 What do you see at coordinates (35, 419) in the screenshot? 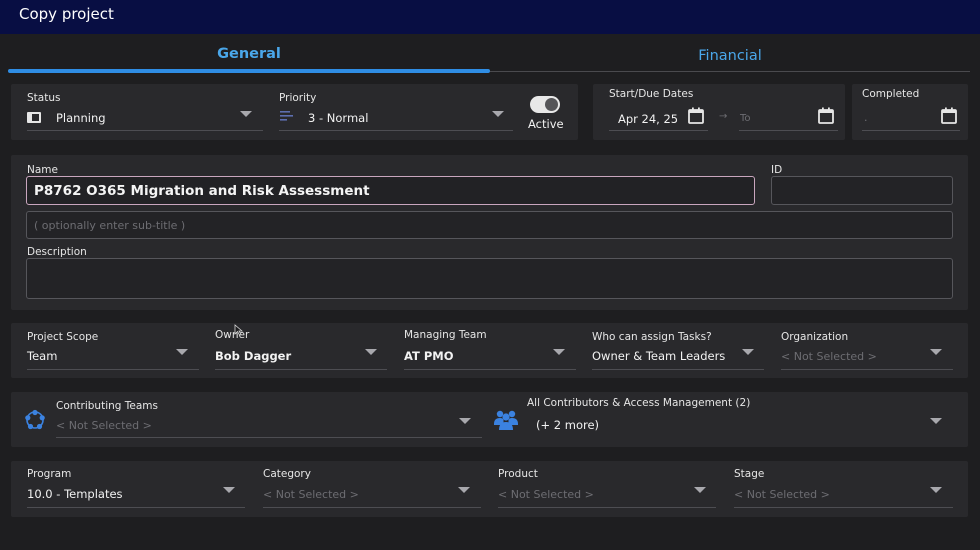
I see `team-circle-icon` at bounding box center [35, 419].